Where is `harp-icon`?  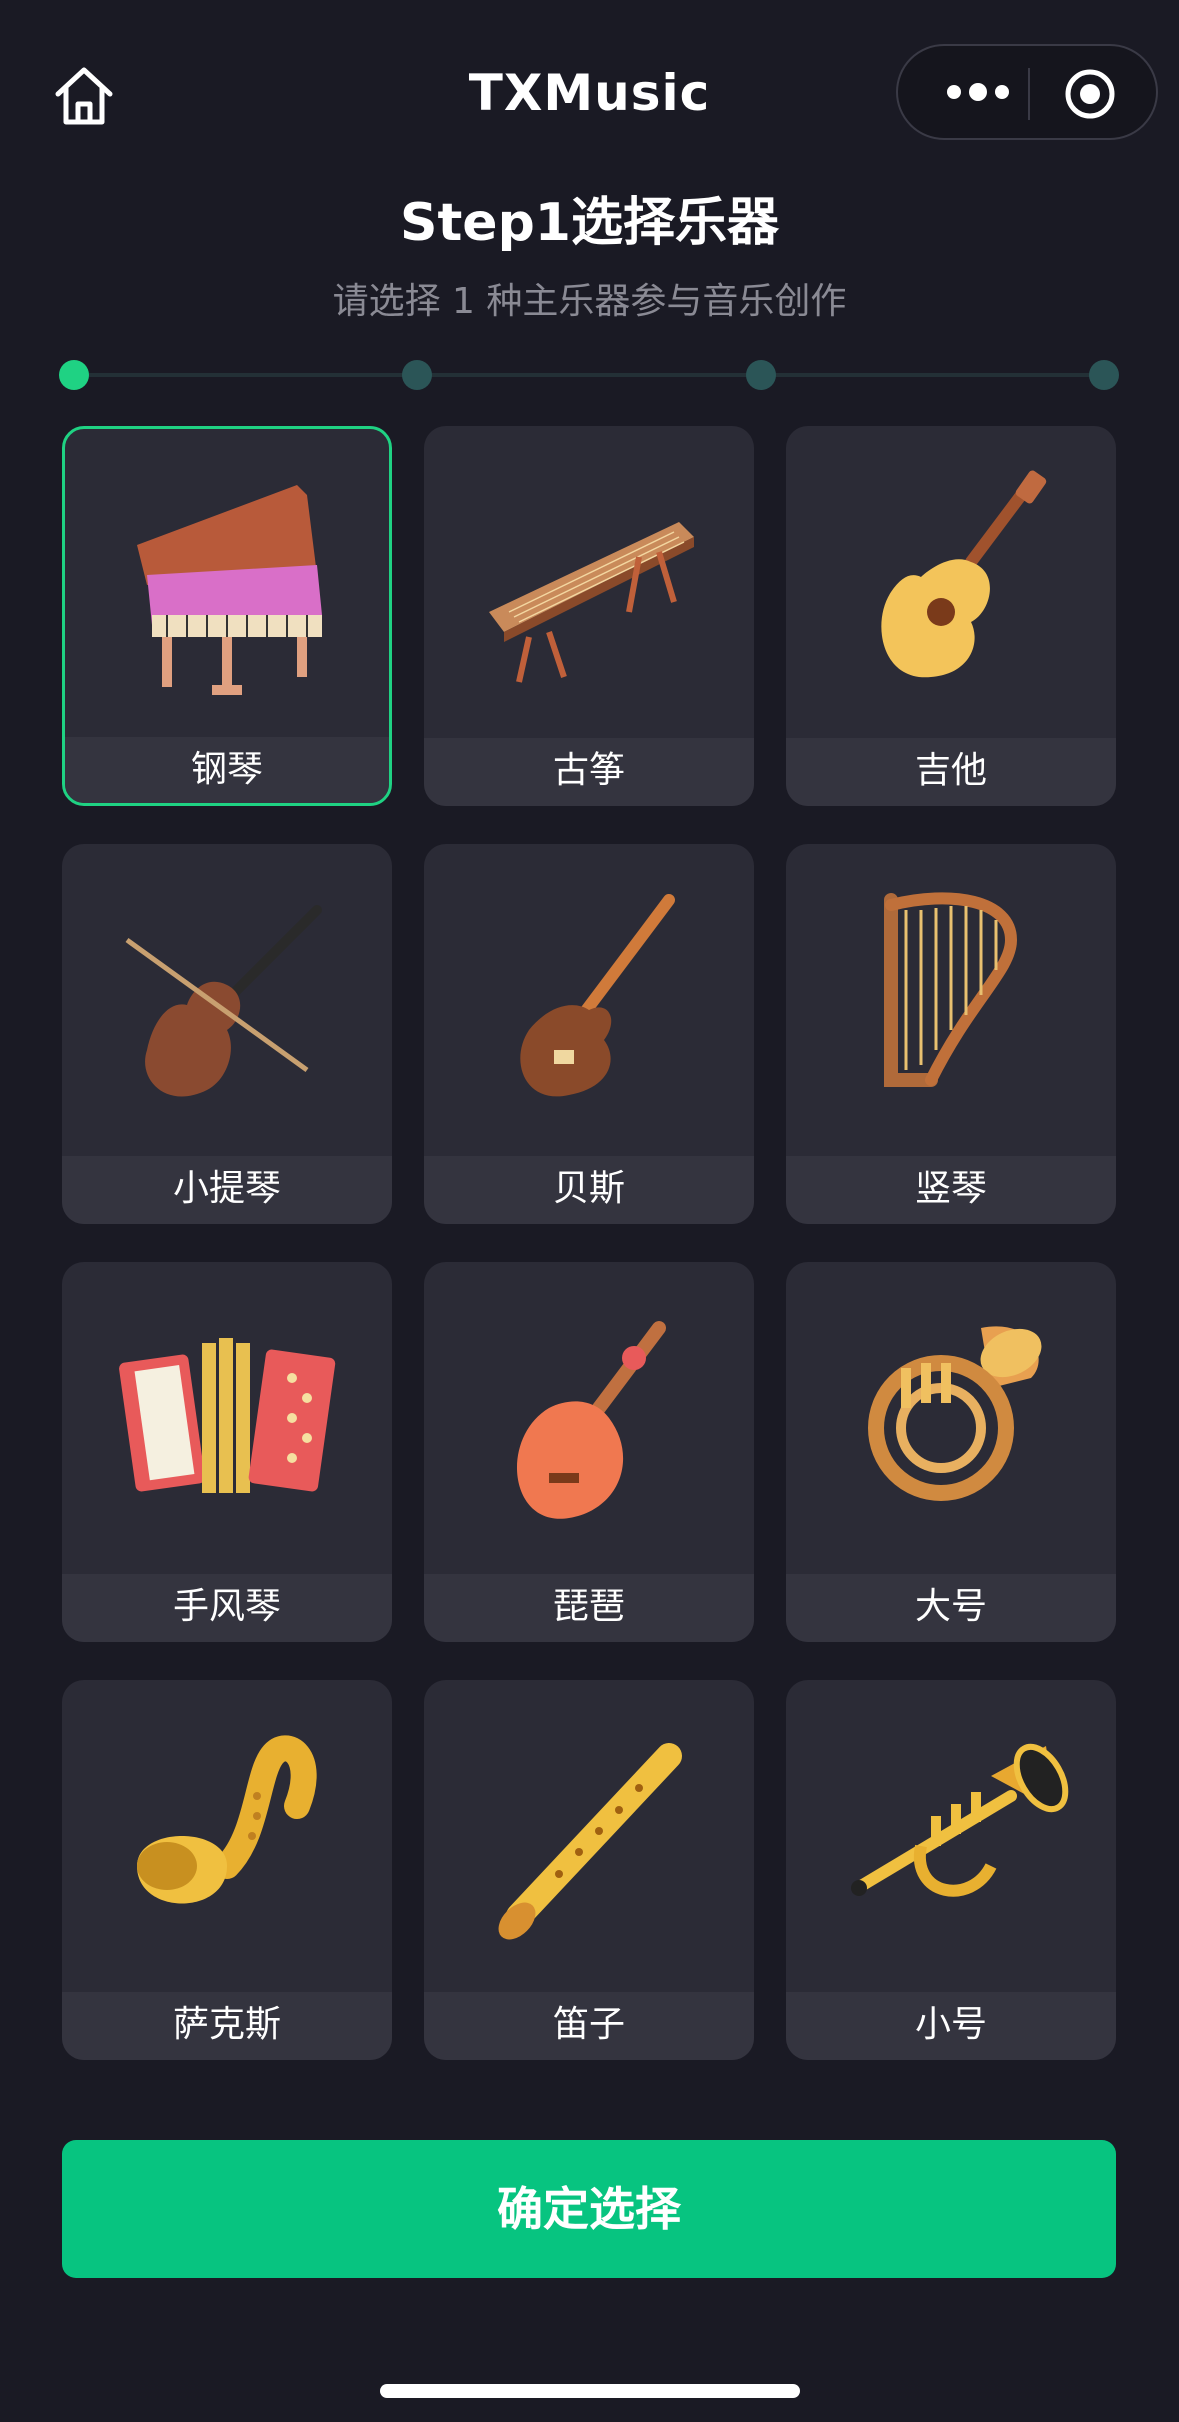
harp-icon is located at coordinates (951, 1000).